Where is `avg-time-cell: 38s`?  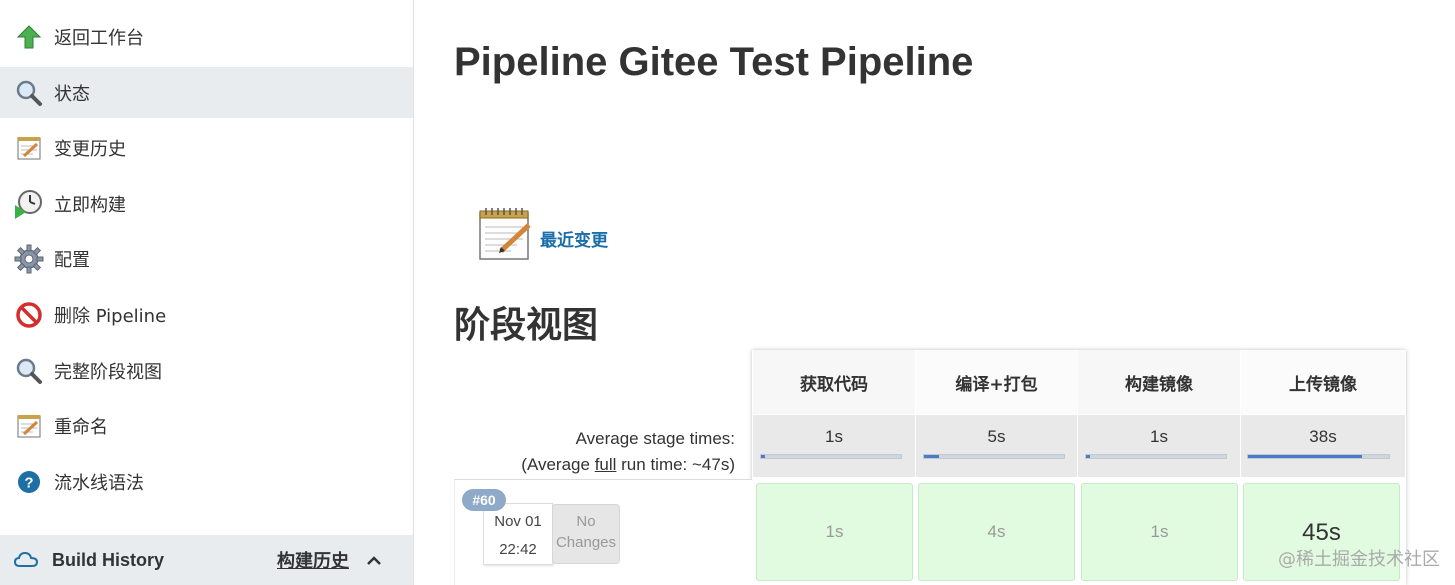
avg-time-cell: 38s is located at coordinates (1323, 446).